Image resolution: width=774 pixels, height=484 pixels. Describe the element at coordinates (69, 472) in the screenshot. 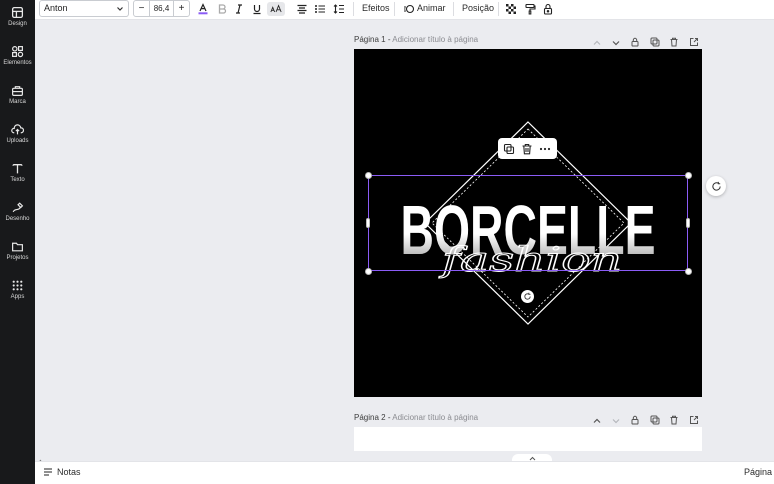

I see `notes-label: Notas` at that location.